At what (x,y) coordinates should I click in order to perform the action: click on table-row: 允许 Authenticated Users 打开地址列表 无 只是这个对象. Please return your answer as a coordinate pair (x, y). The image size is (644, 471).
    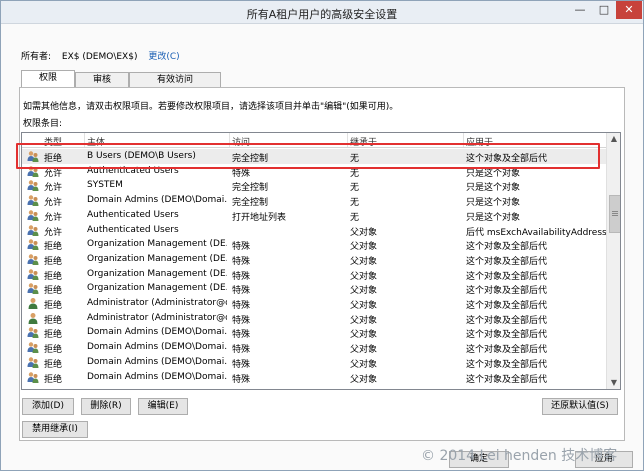
    Looking at the image, I should click on (314, 215).